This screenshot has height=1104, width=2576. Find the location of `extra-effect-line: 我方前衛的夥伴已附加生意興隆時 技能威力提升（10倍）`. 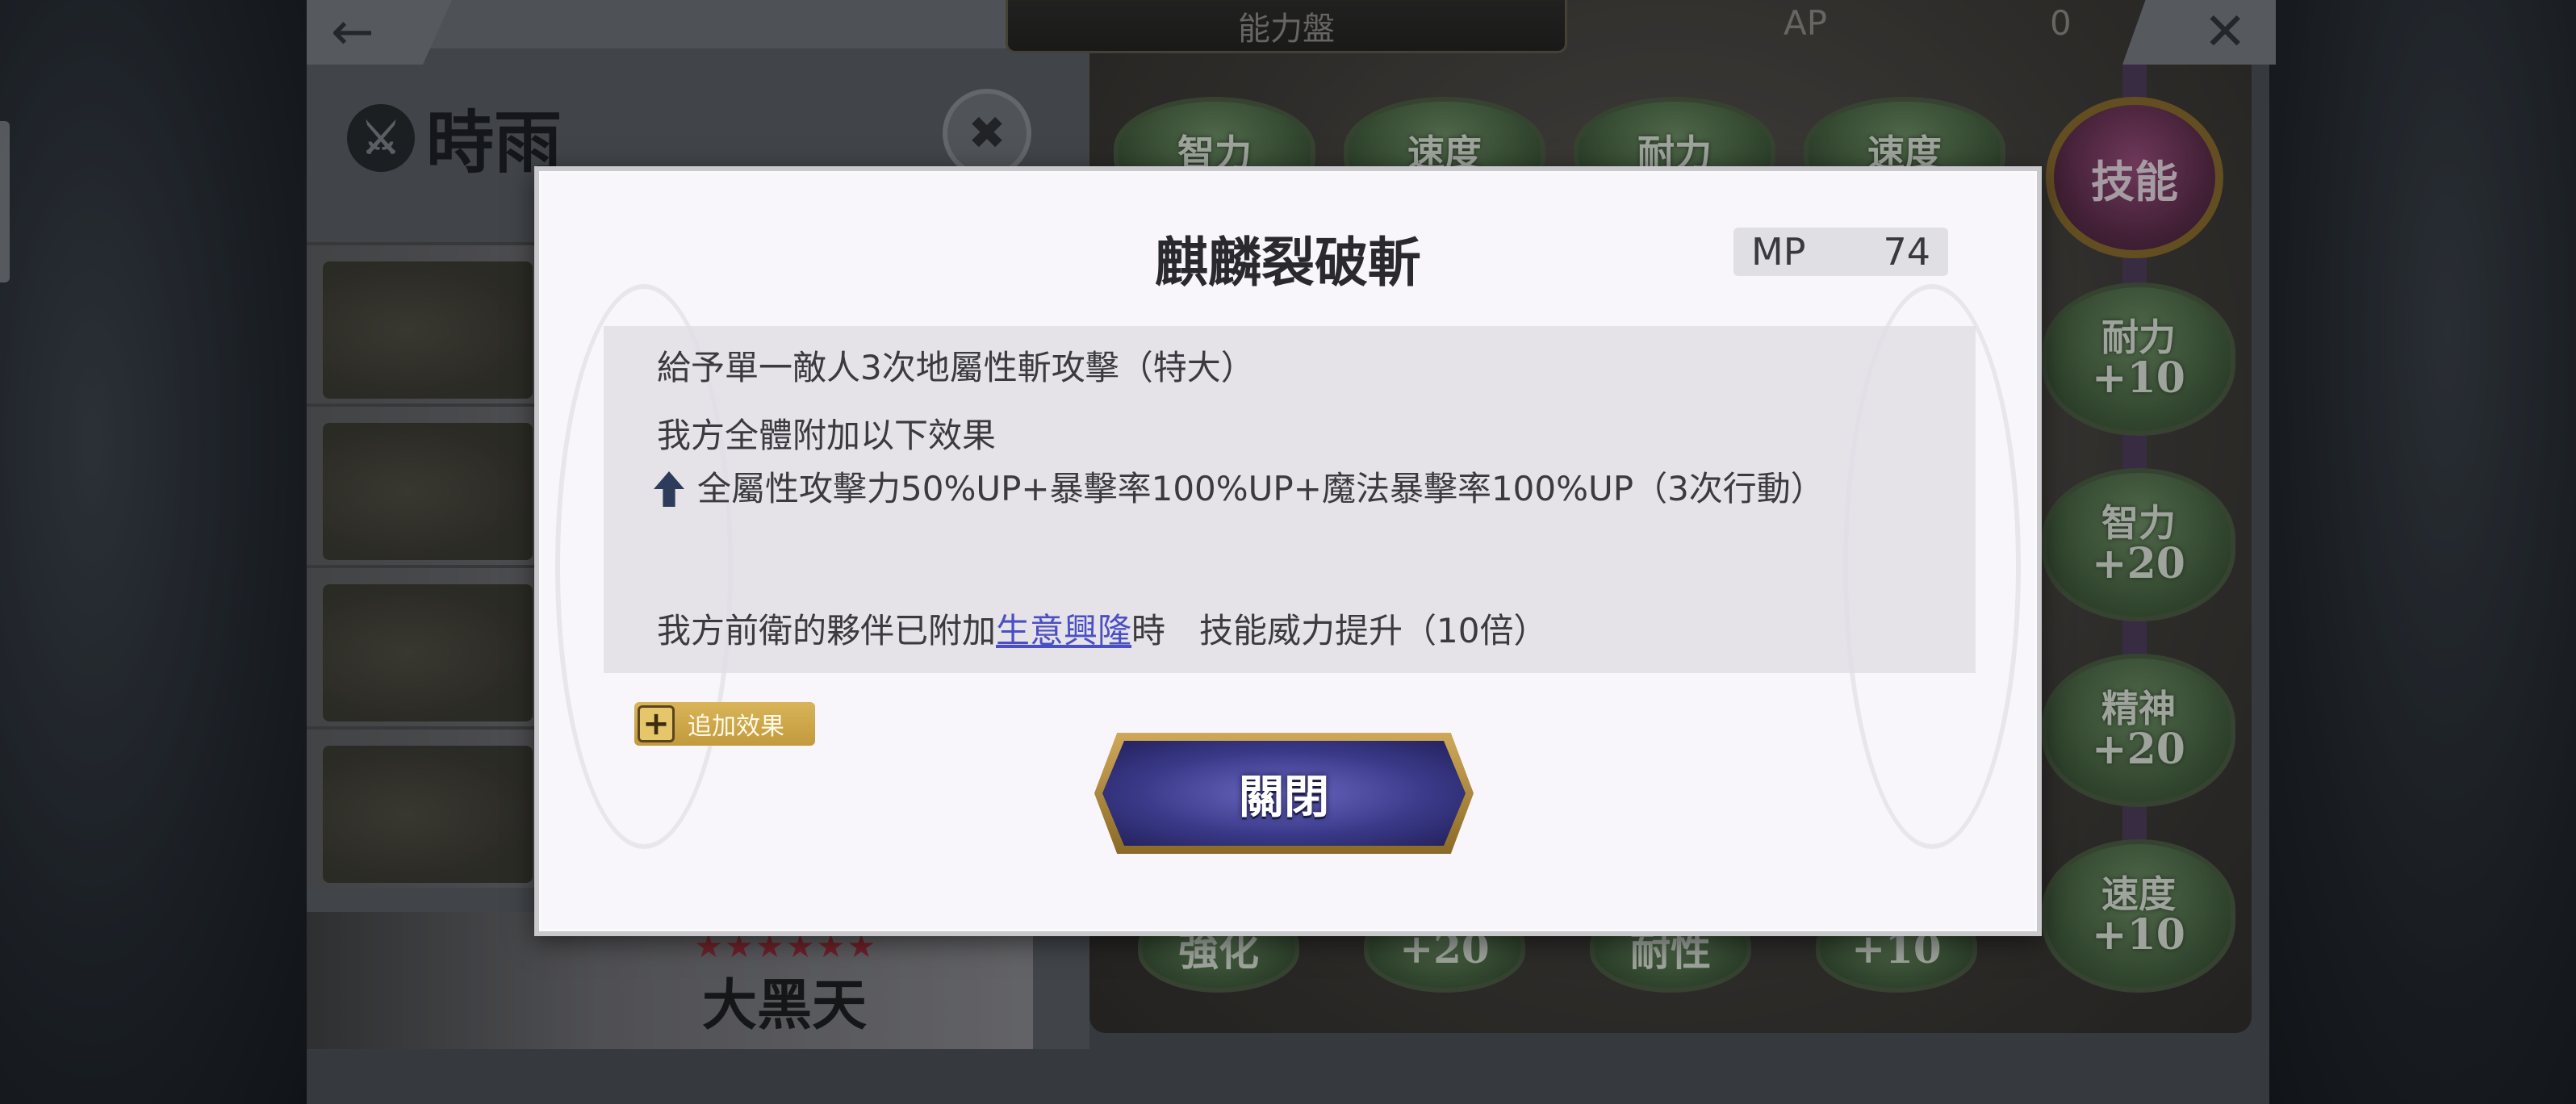

extra-effect-line: 我方前衛的夥伴已附加生意興隆時 技能威力提升（10倍） is located at coordinates (1102, 630).